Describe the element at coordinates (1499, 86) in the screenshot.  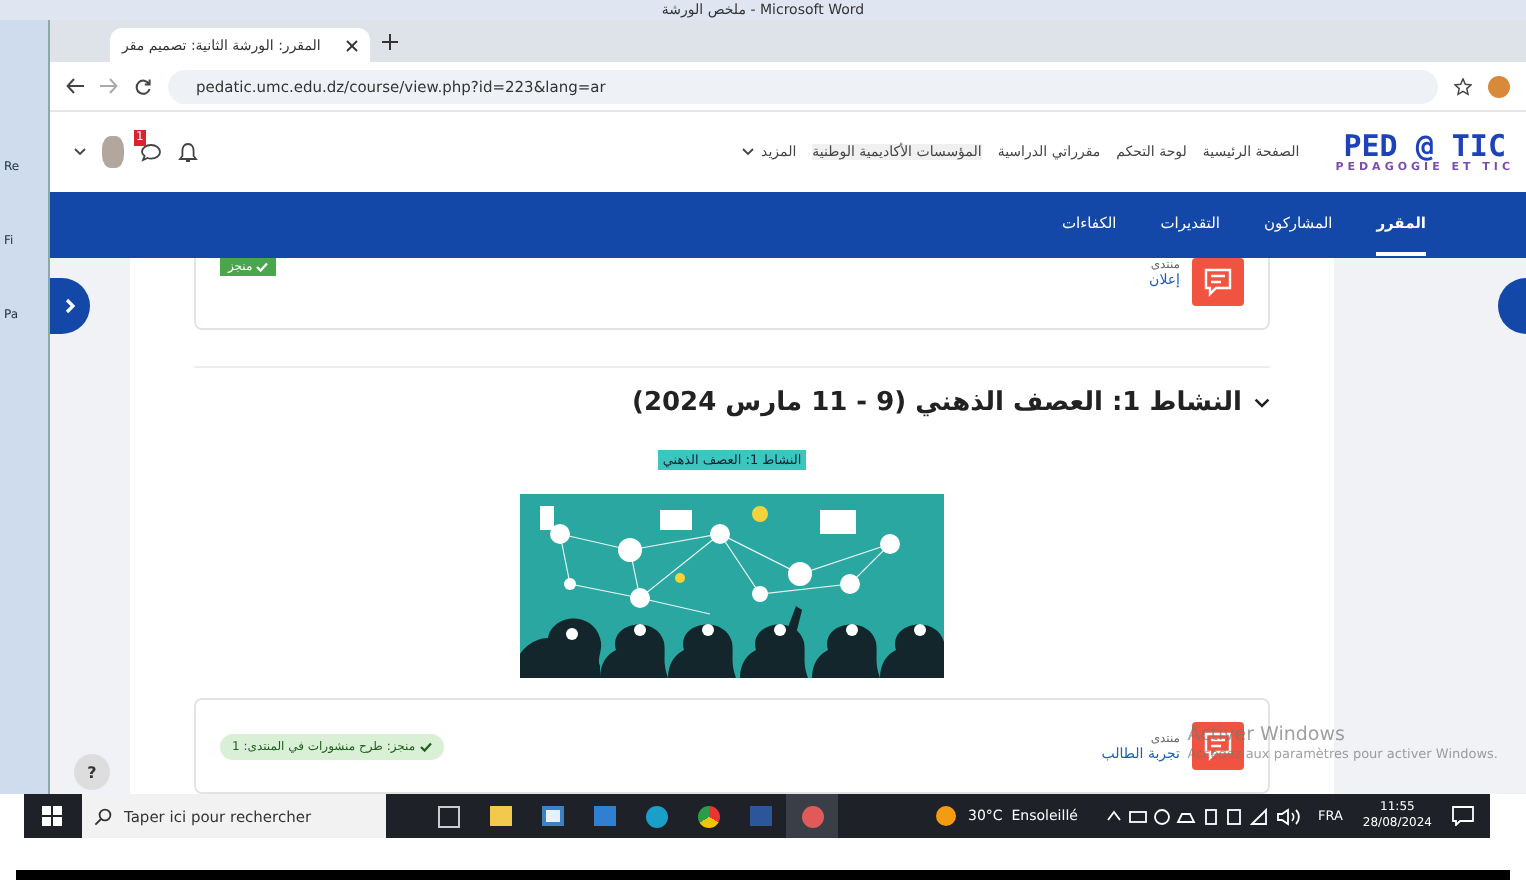
I see `profile-icon` at that location.